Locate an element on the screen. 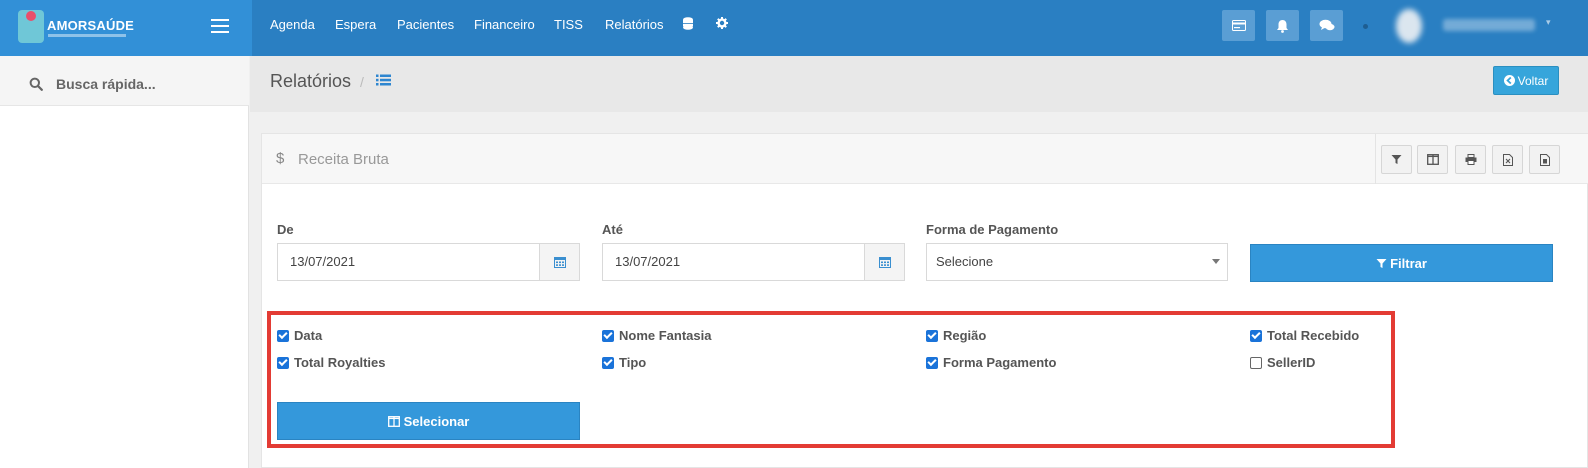  from-date-input: 13/07/2021 is located at coordinates (408, 262).